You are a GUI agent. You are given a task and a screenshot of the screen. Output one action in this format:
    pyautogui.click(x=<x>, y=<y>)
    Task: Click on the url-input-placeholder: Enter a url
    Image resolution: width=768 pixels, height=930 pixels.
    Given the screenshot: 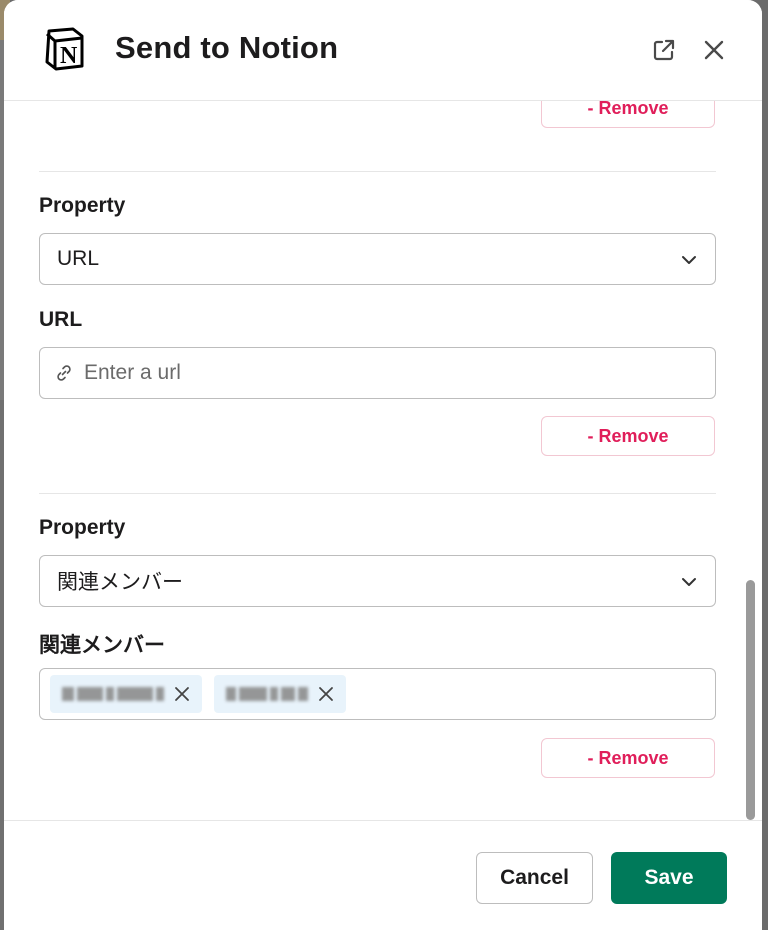 What is the action you would take?
    pyautogui.click(x=132, y=372)
    